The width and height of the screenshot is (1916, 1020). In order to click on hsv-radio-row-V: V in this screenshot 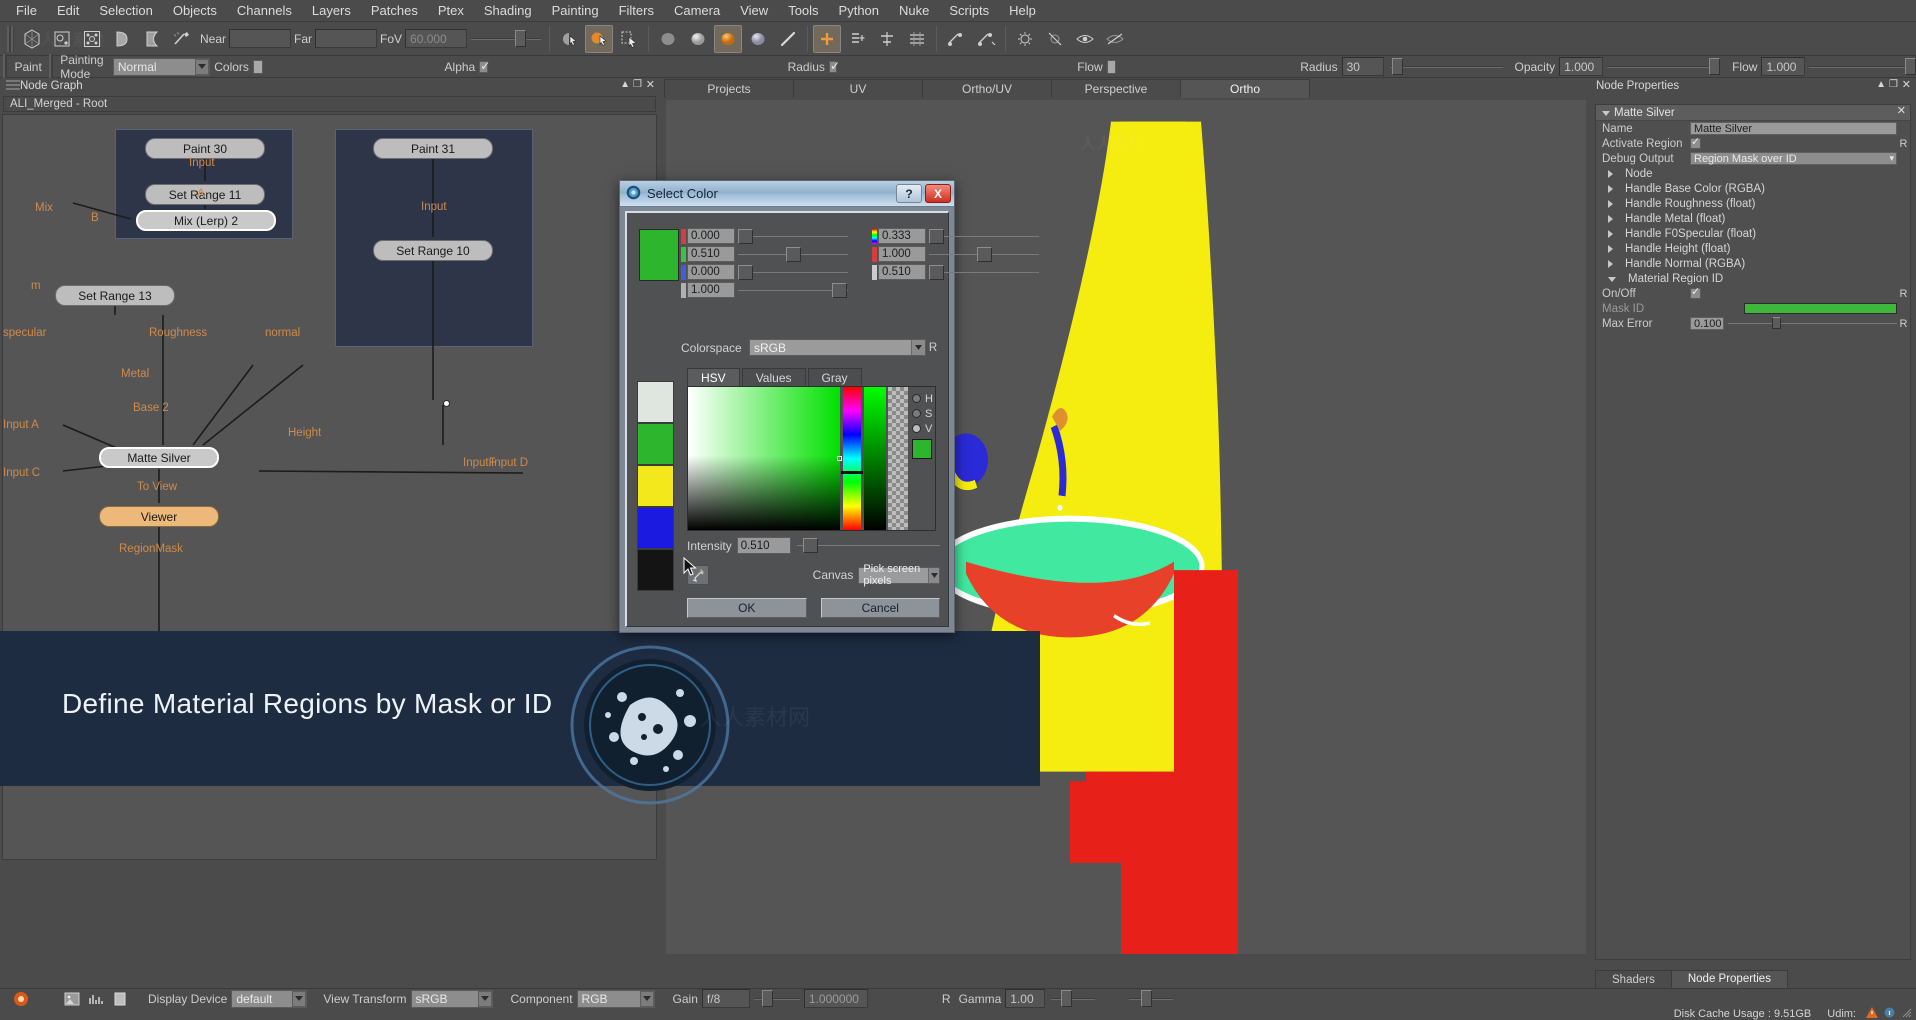, I will do `click(922, 428)`.